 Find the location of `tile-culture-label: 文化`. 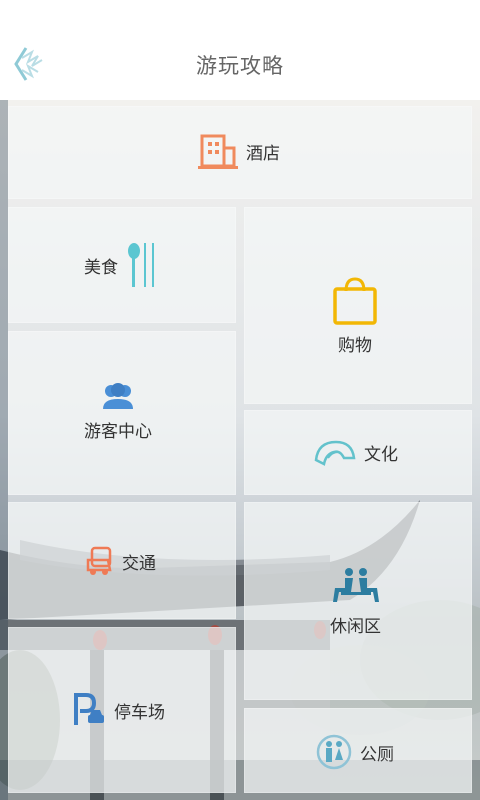

tile-culture-label: 文化 is located at coordinates (381, 454).